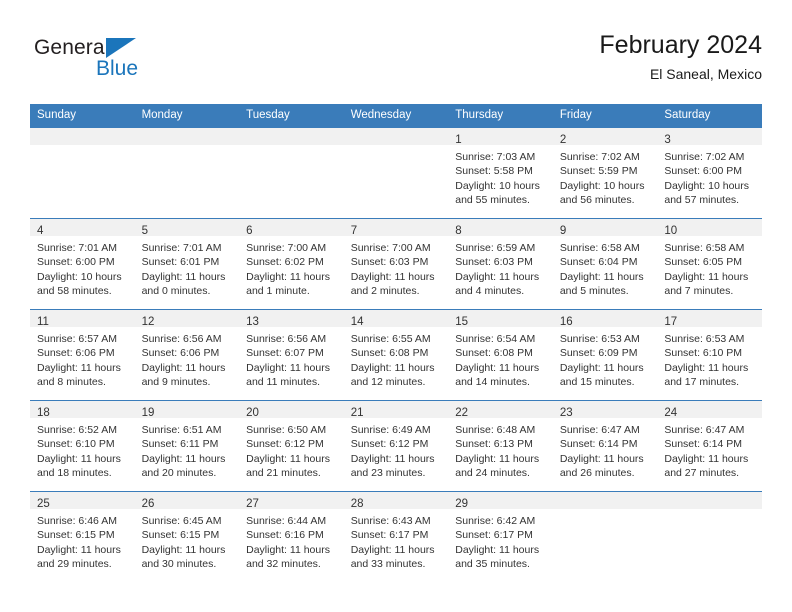  I want to click on sunrise-text: Sunrise: 6:58 AM, so click(599, 248).